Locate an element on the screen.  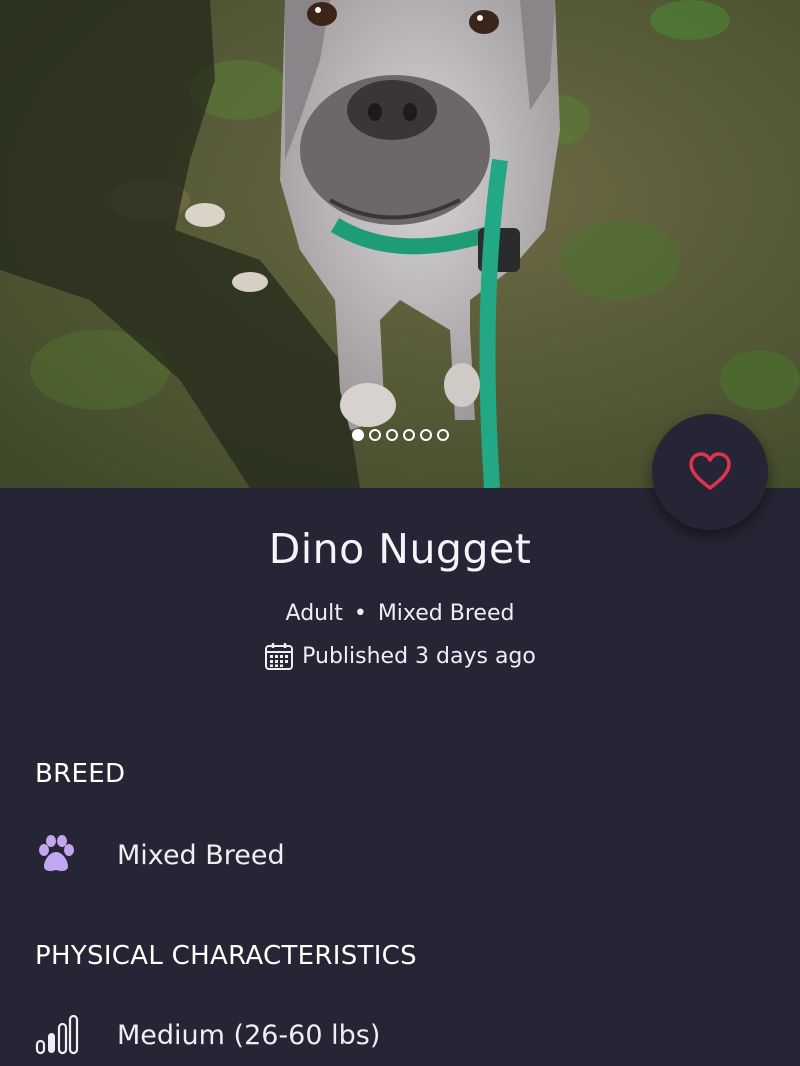
breed-value: Mixed Breed is located at coordinates (201, 855).